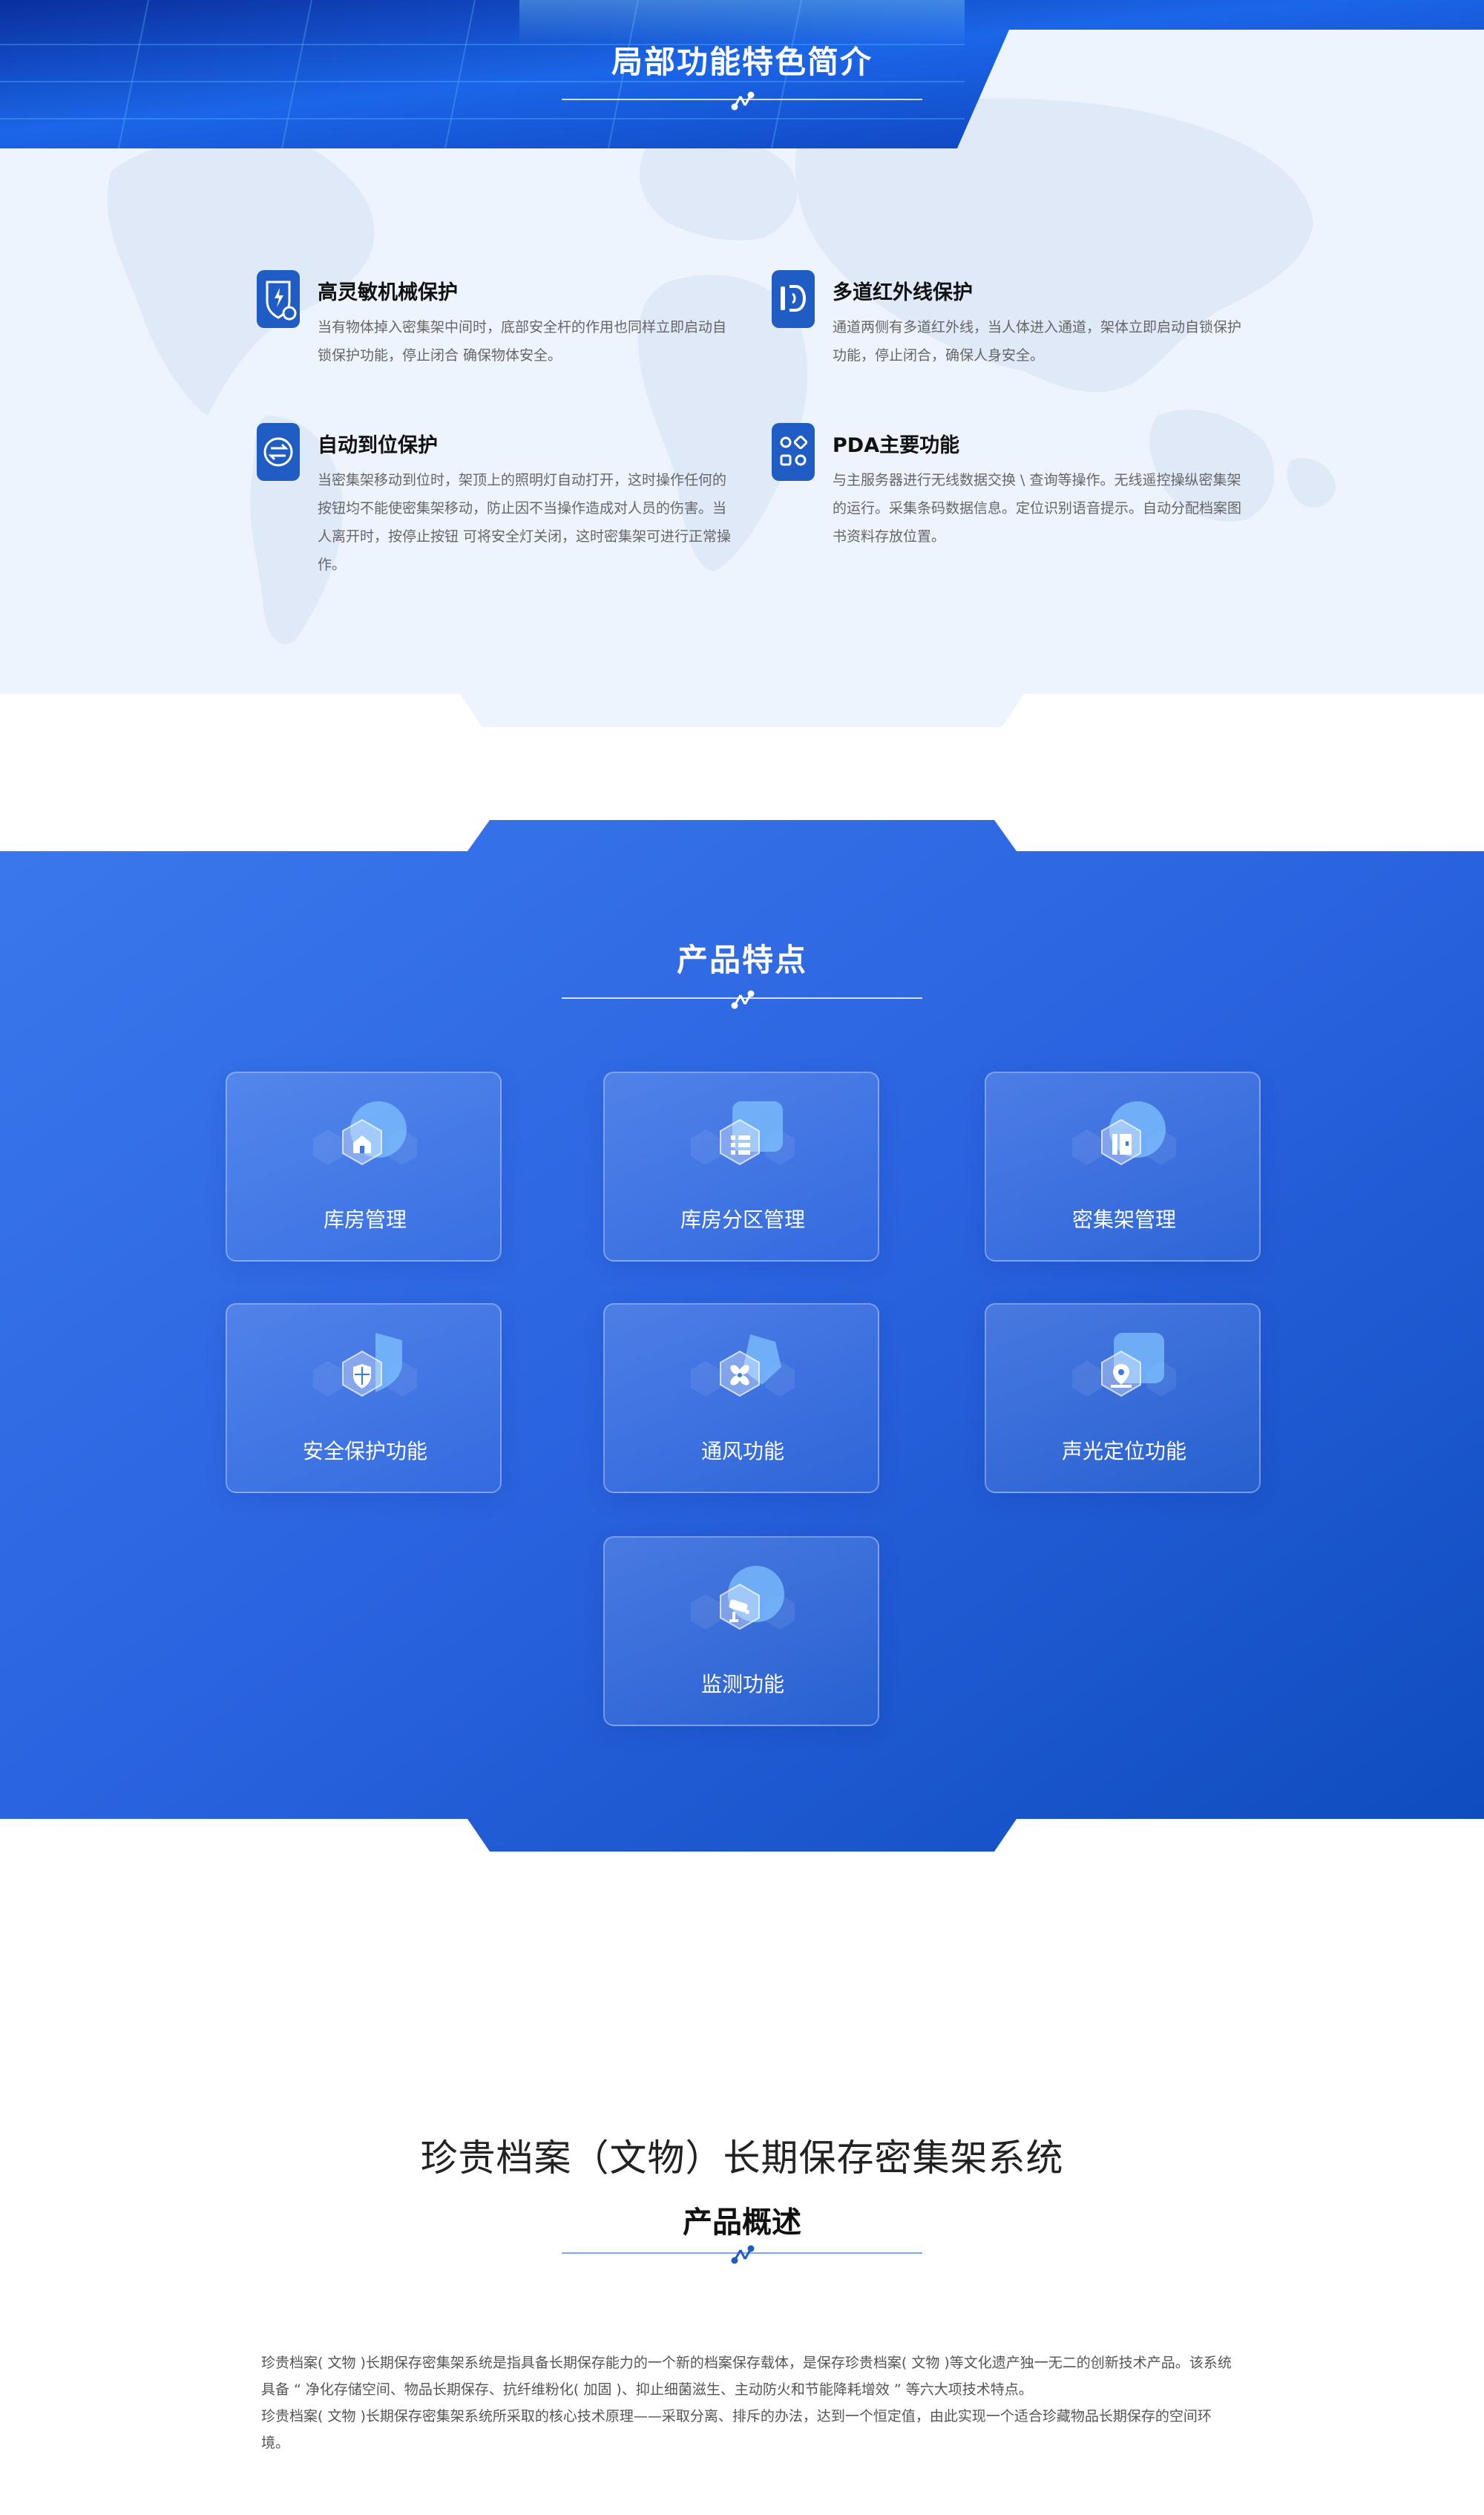 This screenshot has width=1484, height=2515. I want to click on pda-apps-icon, so click(793, 452).